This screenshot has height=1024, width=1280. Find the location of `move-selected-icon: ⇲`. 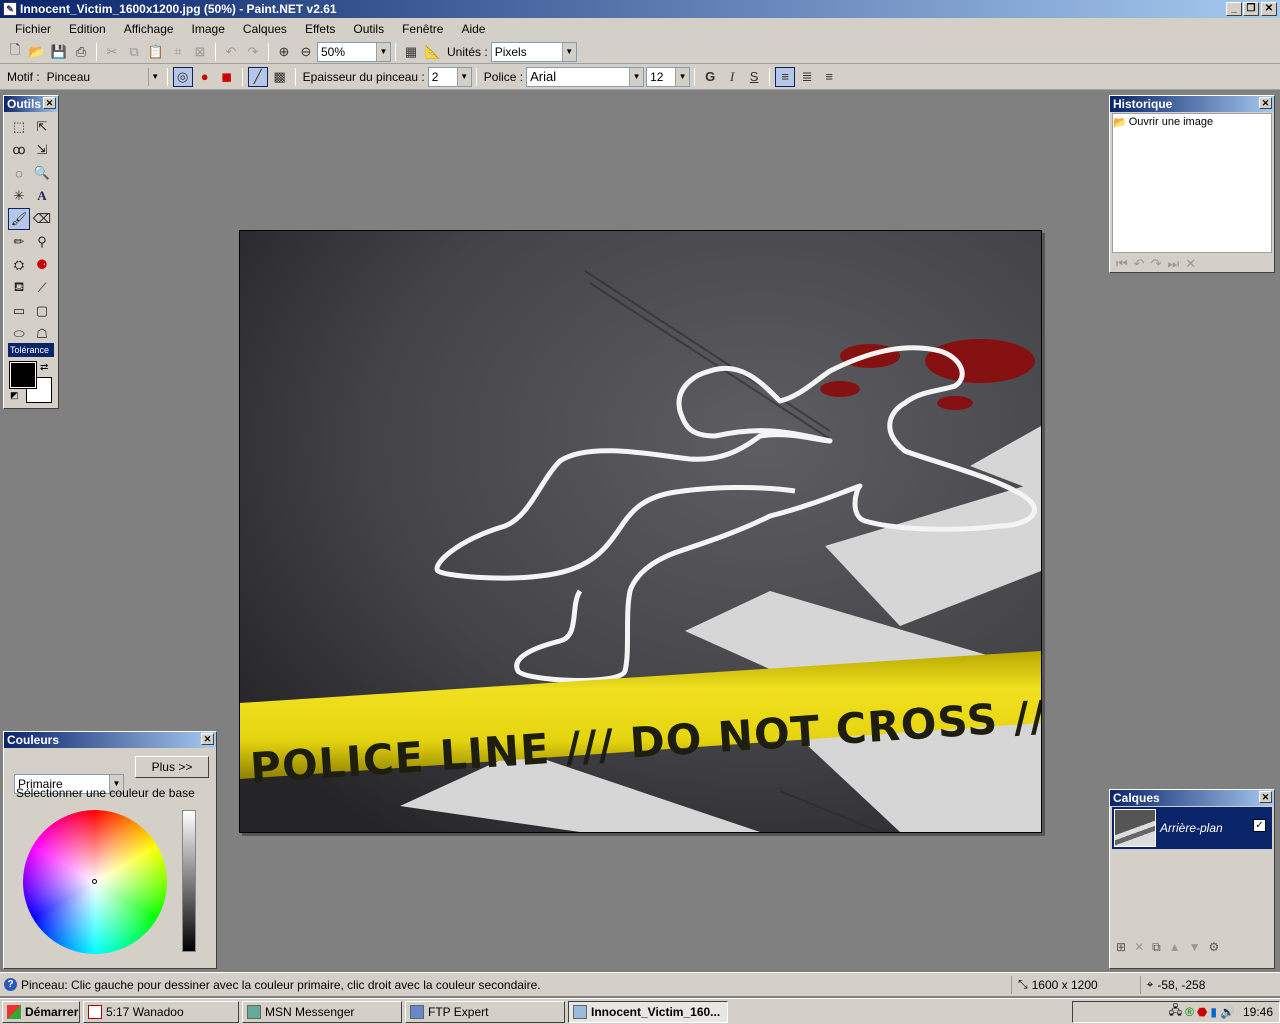

move-selected-icon: ⇲ is located at coordinates (42, 150).